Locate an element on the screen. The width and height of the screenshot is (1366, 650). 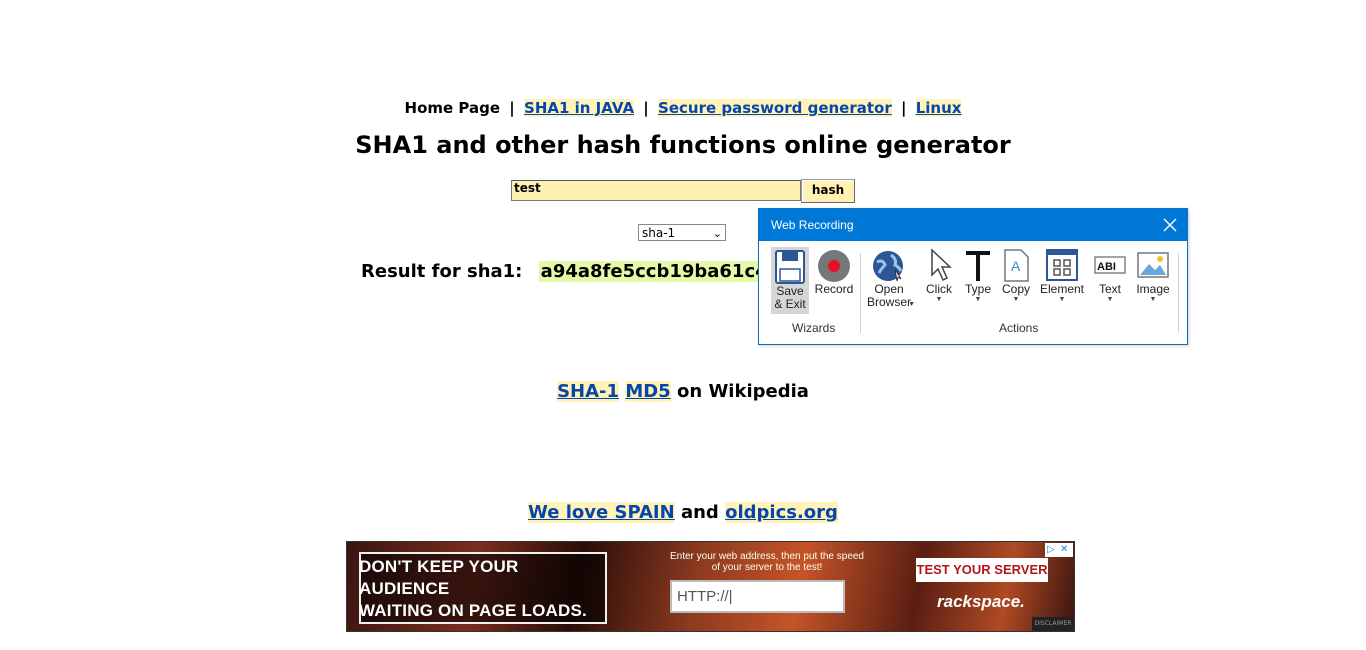
svg-text: ABI is located at coordinates (1106, 267).